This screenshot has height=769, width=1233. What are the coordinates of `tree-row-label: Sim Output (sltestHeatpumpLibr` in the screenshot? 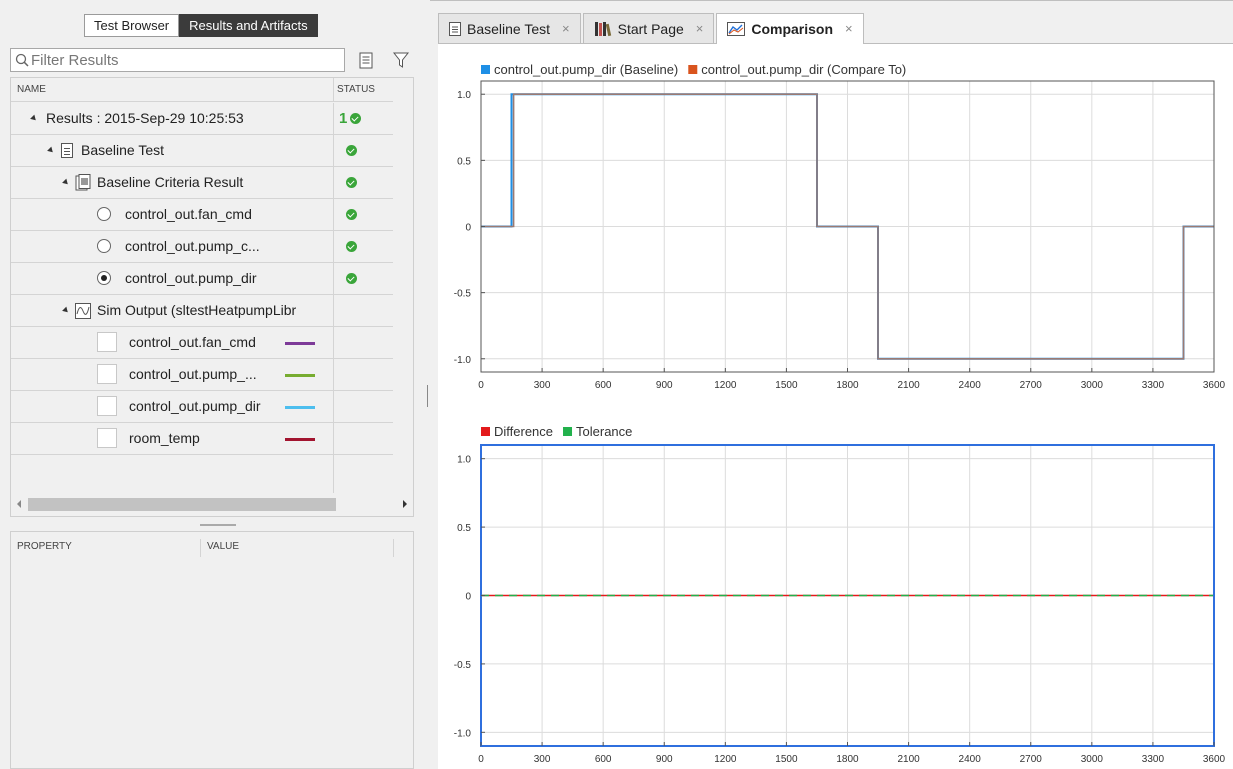 It's located at (197, 310).